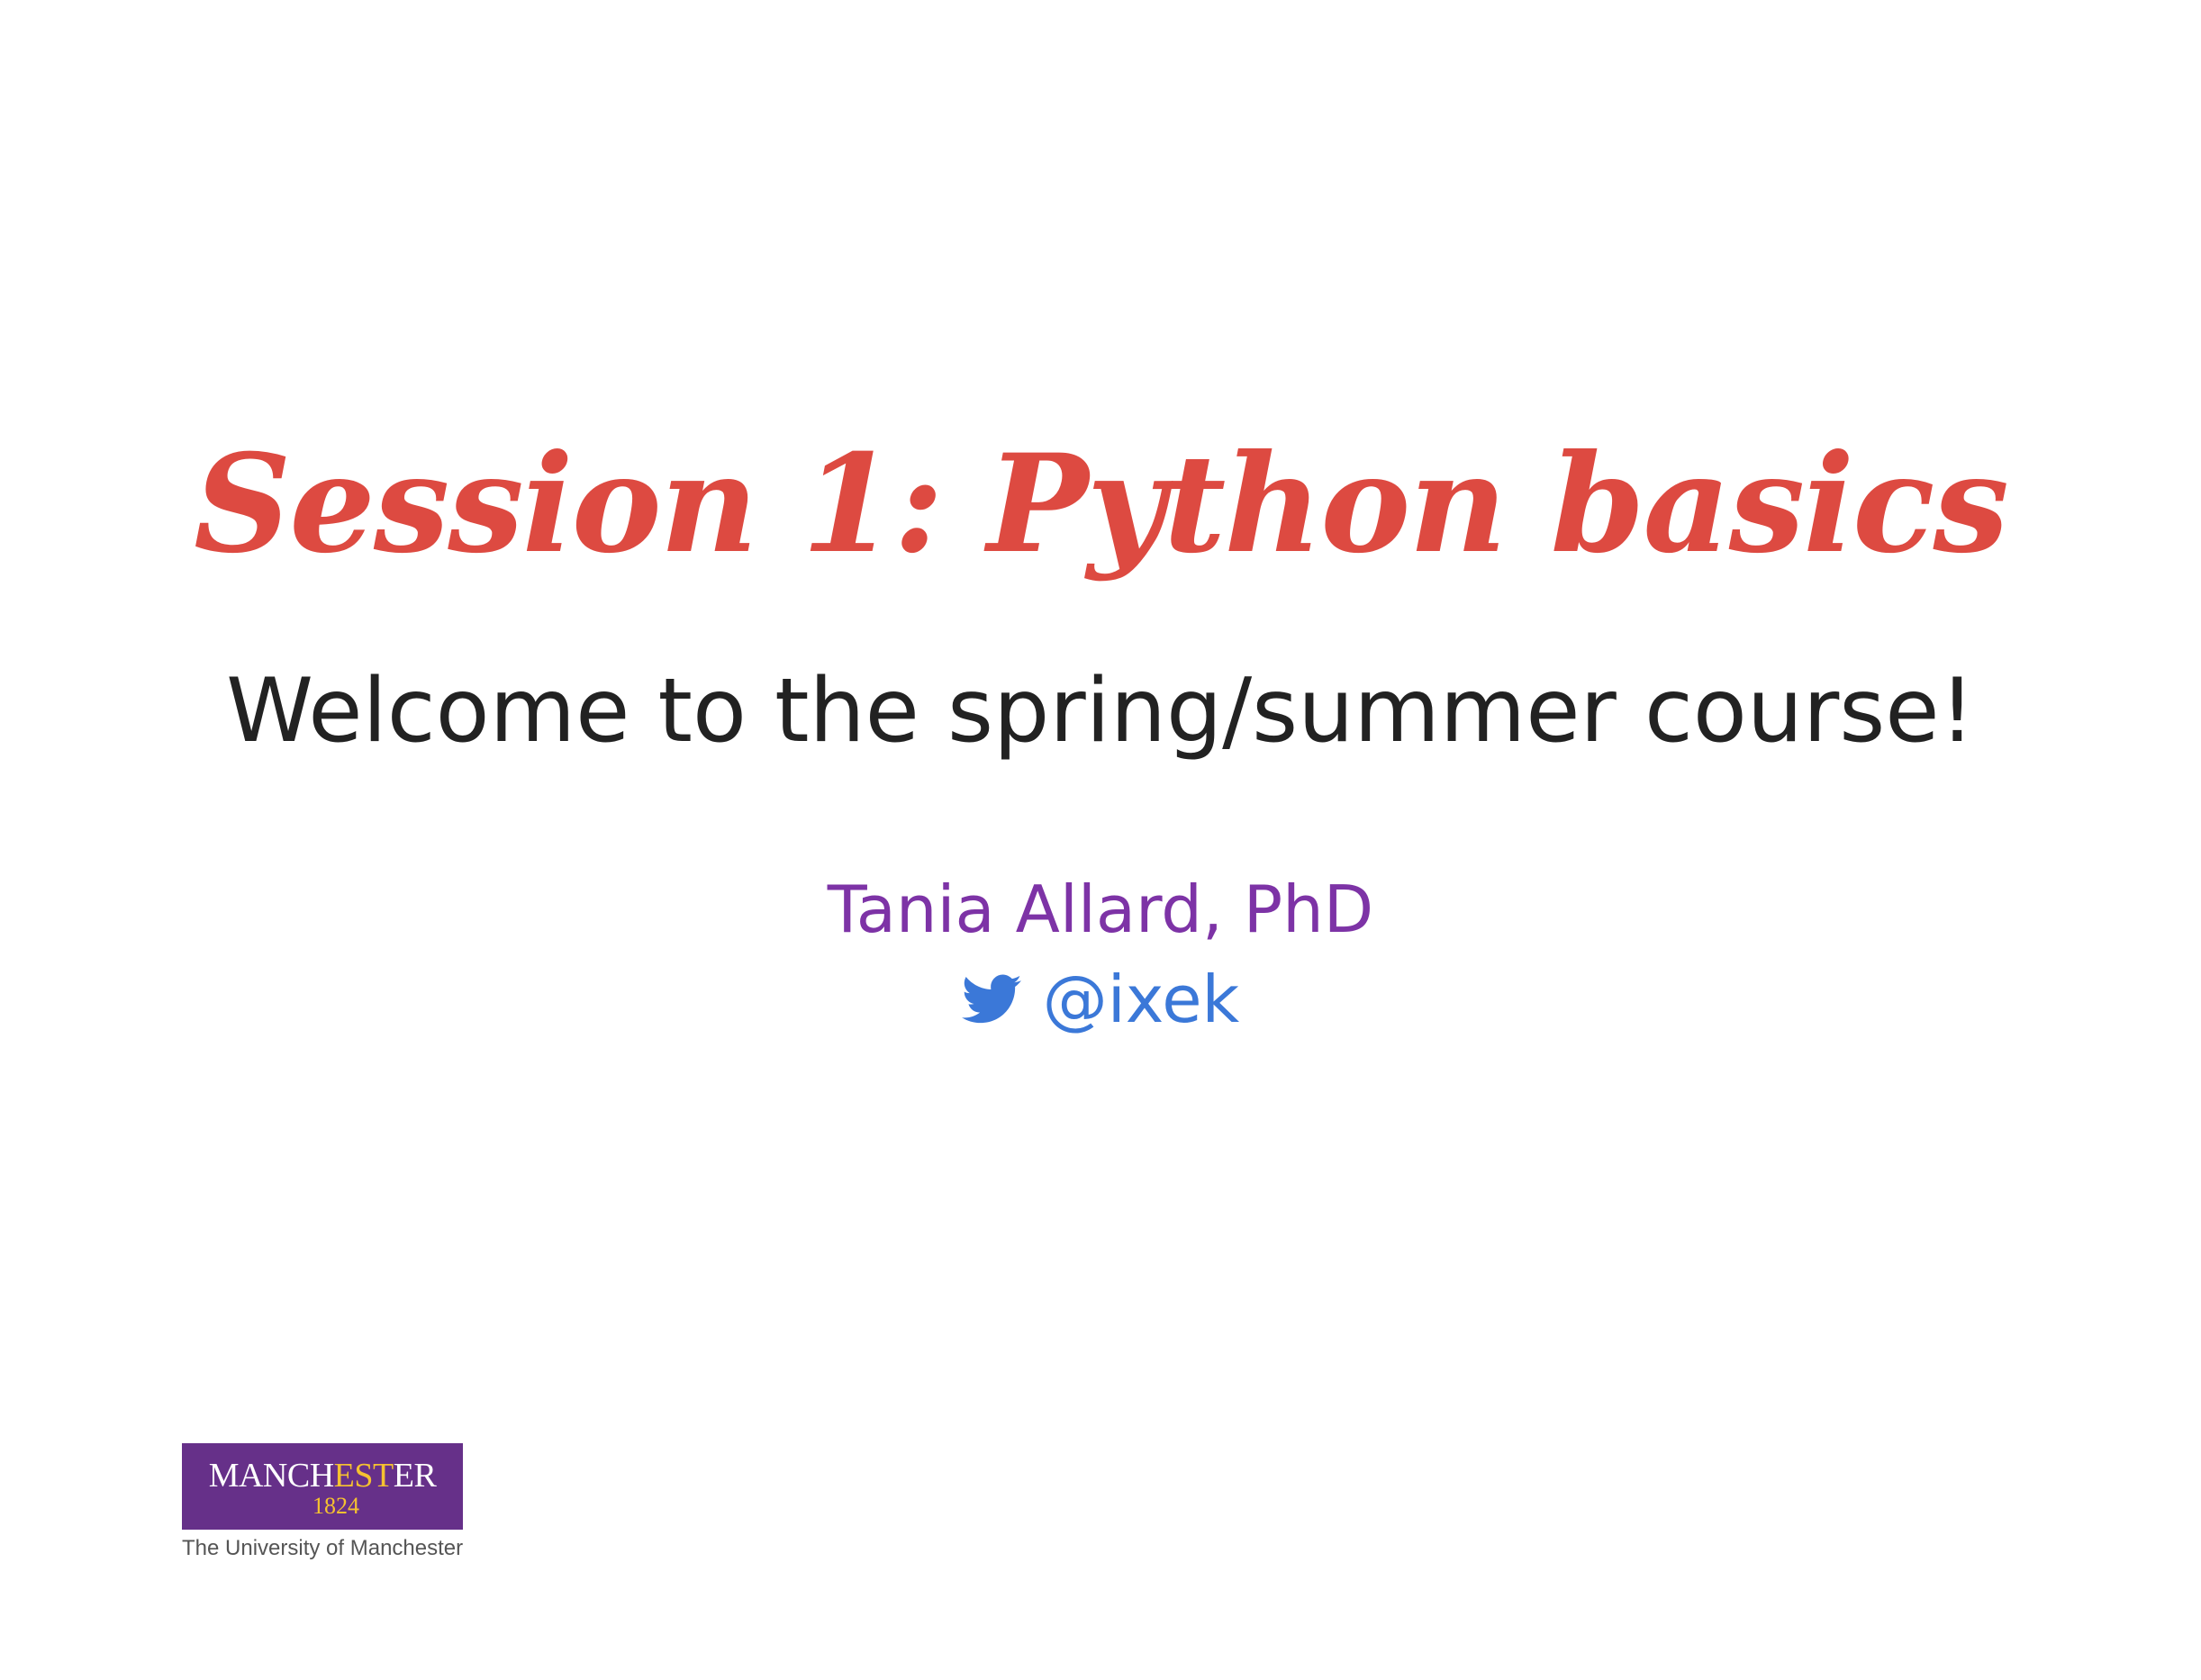 This screenshot has height=1680, width=2201. What do you see at coordinates (1100, 909) in the screenshot?
I see `author-name: Tania Allard, PhD` at bounding box center [1100, 909].